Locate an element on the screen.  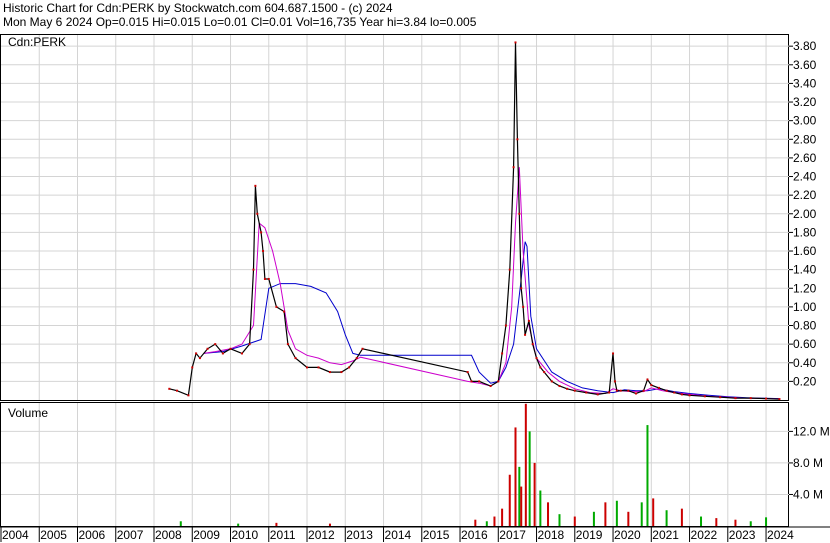
x-tick-label: 2004 is located at coordinates (15, 535).